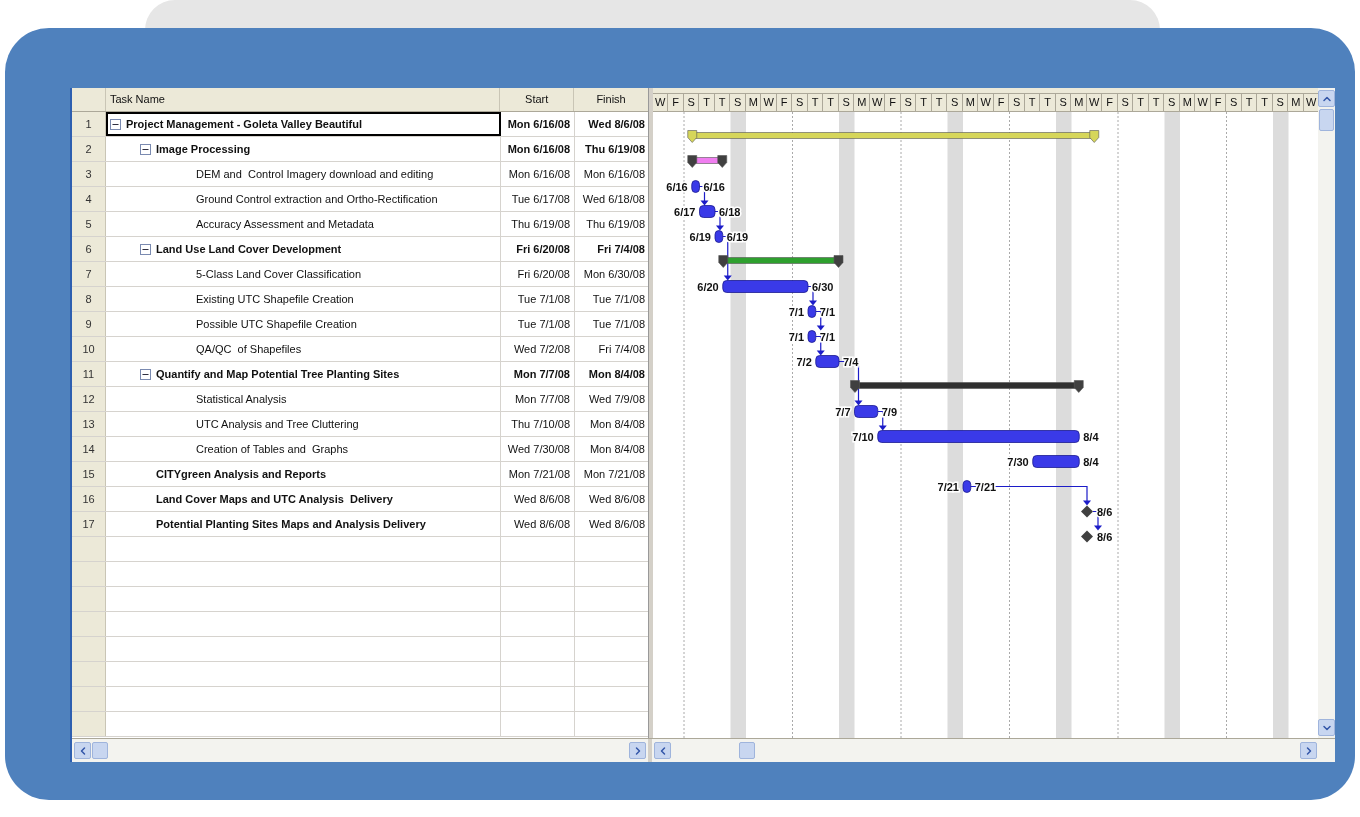 This screenshot has width=1360, height=817. I want to click on row-number: 15, so click(89, 474).